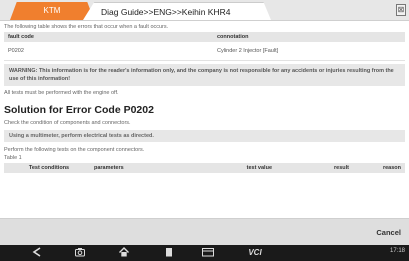 Image resolution: width=409 pixels, height=261 pixels. Describe the element at coordinates (13, 157) in the screenshot. I see `table-label: Table 1` at that location.